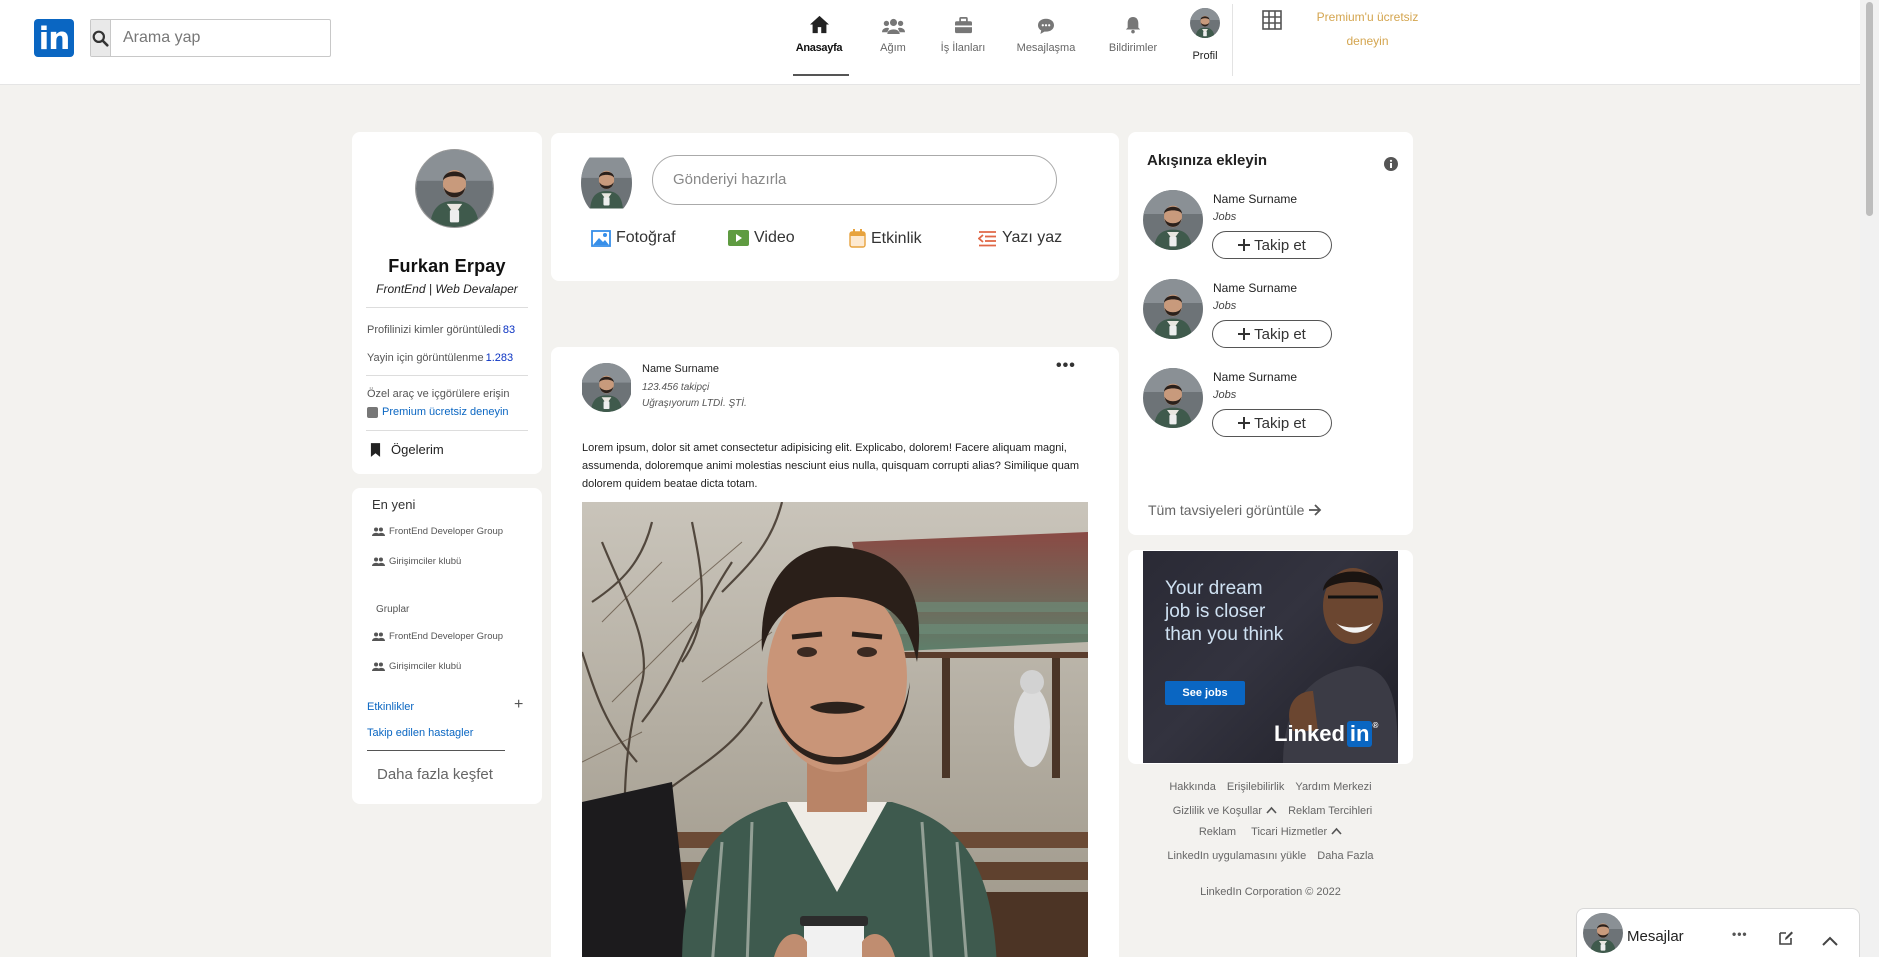  Describe the element at coordinates (1330, 811) in the screenshot. I see `footer-link: Reklam Tercihleri` at that location.